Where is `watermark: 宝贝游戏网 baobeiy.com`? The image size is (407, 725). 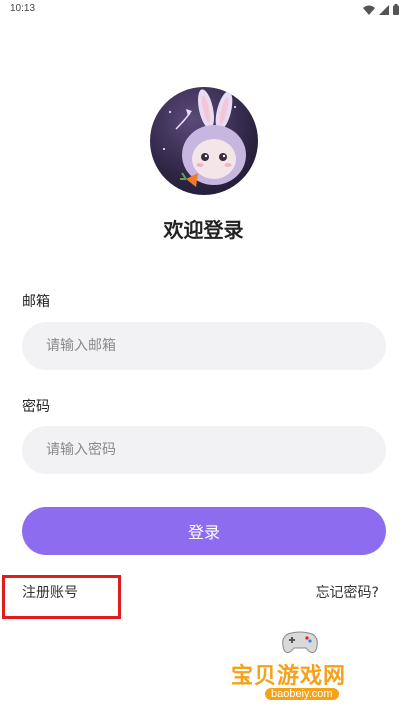
watermark: 宝贝游戏网 baobeiy.com is located at coordinates (302, 676).